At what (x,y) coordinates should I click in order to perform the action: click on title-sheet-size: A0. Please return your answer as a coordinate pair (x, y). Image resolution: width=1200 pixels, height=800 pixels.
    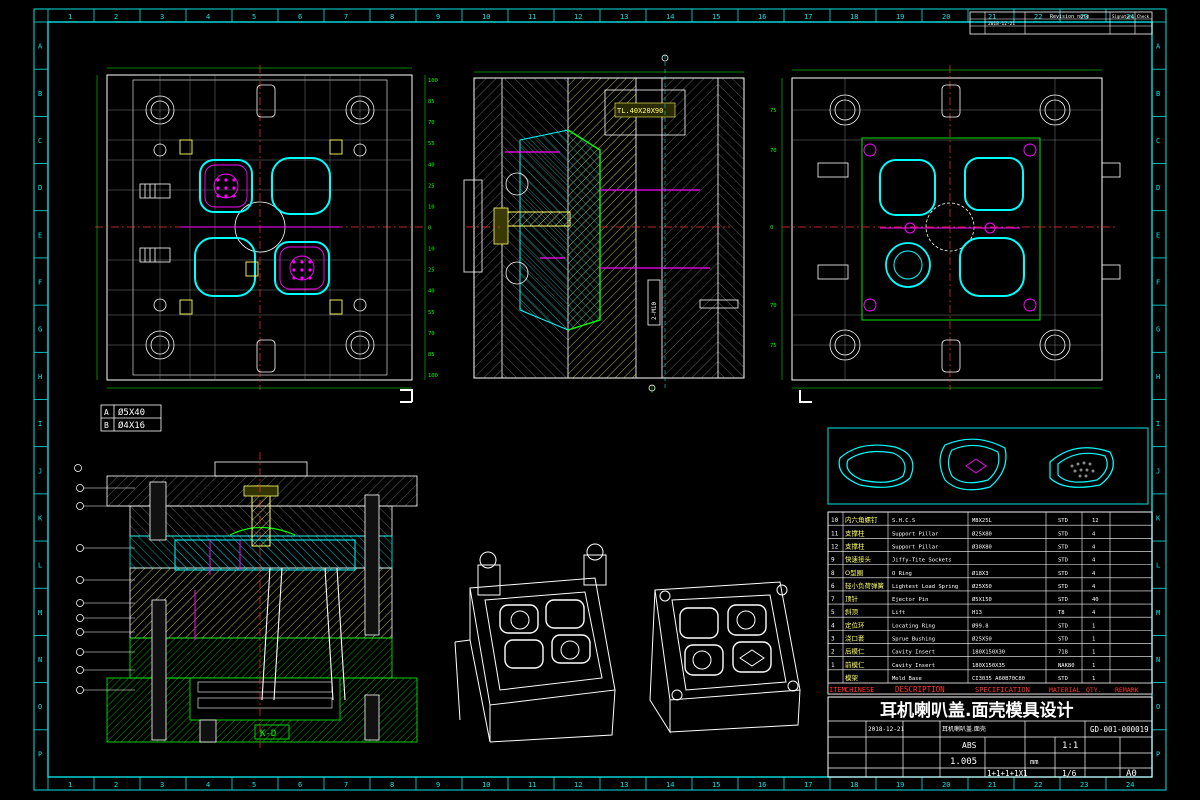
    Looking at the image, I should click on (1131, 774).